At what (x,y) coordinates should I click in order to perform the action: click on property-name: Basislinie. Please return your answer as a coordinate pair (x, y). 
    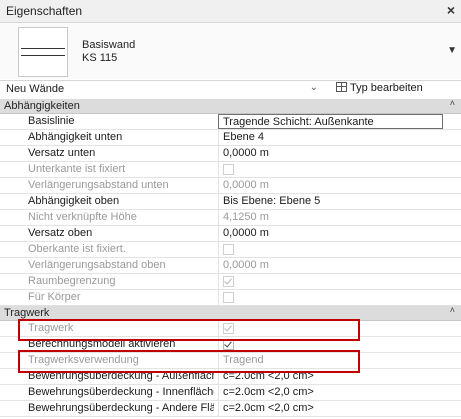
    Looking at the image, I should click on (51, 121).